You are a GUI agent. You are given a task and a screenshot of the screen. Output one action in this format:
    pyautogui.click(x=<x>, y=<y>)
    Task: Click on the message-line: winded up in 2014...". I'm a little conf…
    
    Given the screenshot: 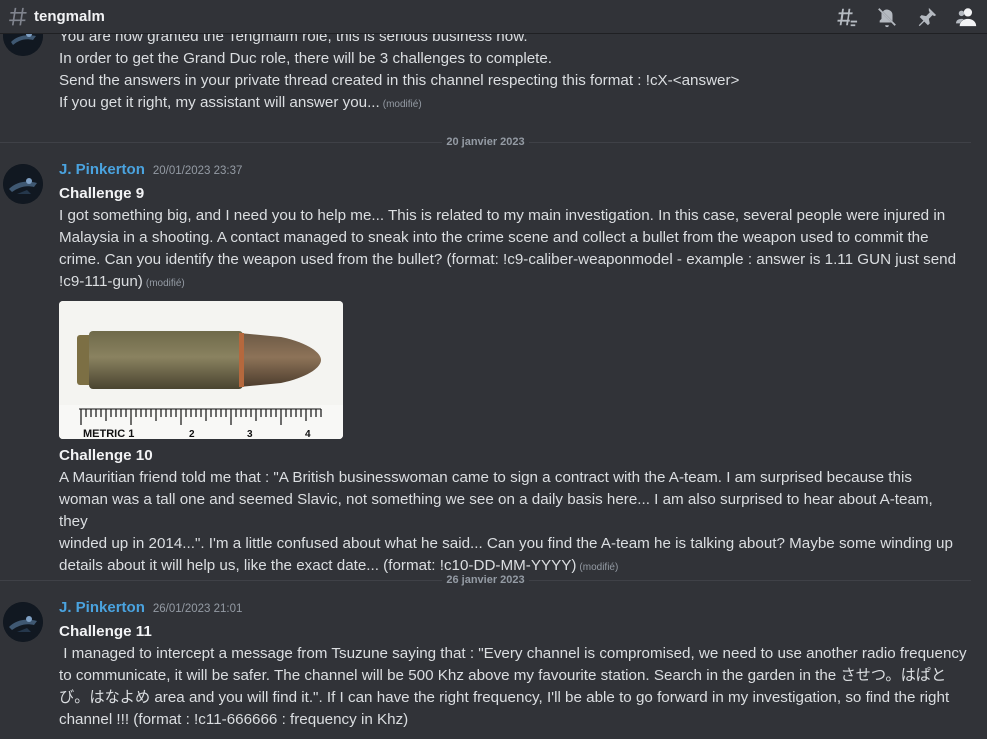 What is the action you would take?
    pyautogui.click(x=506, y=543)
    